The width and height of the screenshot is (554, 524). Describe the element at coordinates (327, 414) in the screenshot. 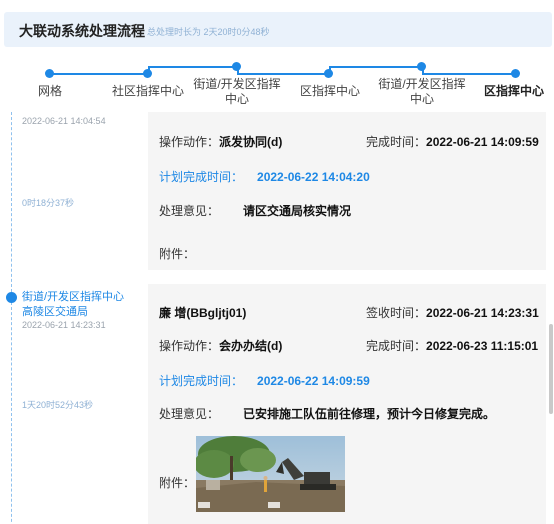

I see `opinion-row: 处理意见： 已安排施工队伍前往修理，预计今日修复完成。` at that location.